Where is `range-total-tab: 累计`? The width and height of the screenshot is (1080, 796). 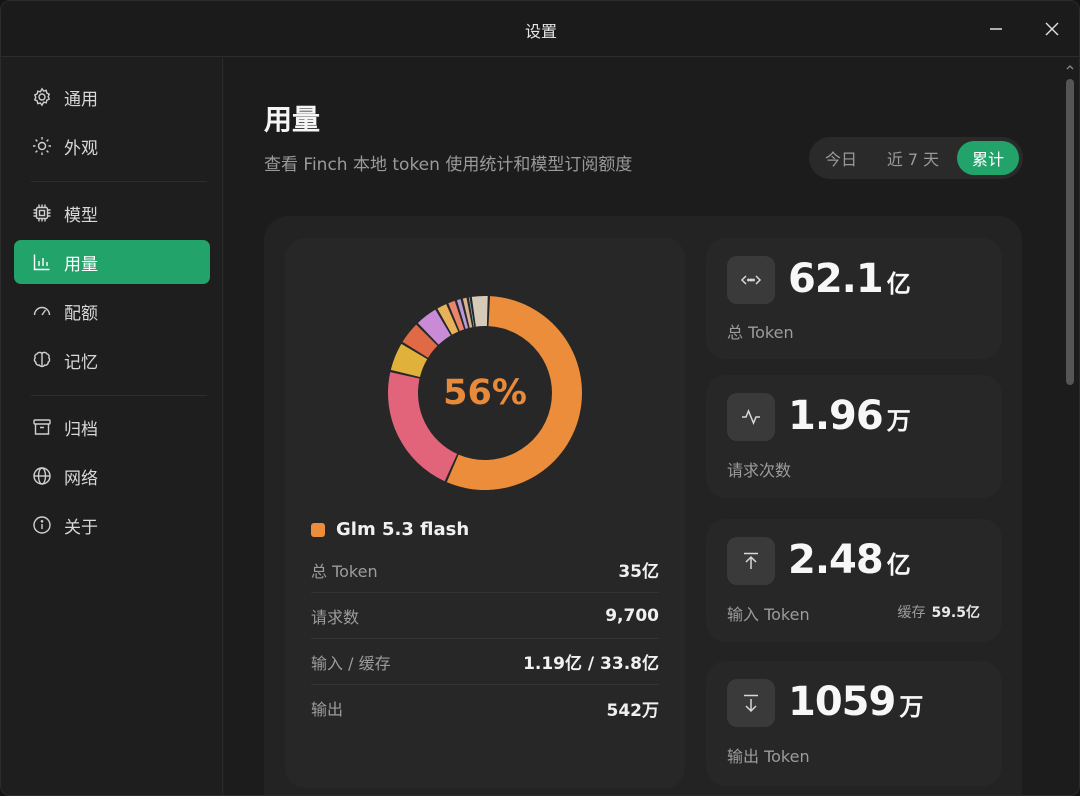
range-total-tab: 累计 is located at coordinates (988, 158).